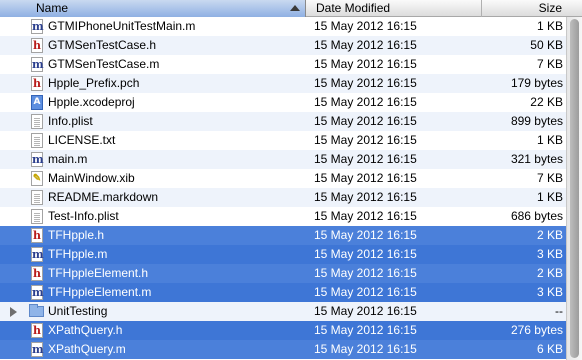 This screenshot has height=360, width=582. I want to click on disclosure-triangle-icon, so click(13, 312).